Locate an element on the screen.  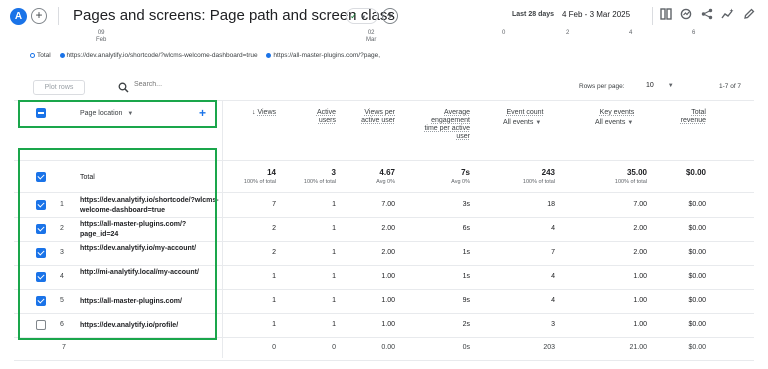
add-comparison-button: + is located at coordinates (39, 16).